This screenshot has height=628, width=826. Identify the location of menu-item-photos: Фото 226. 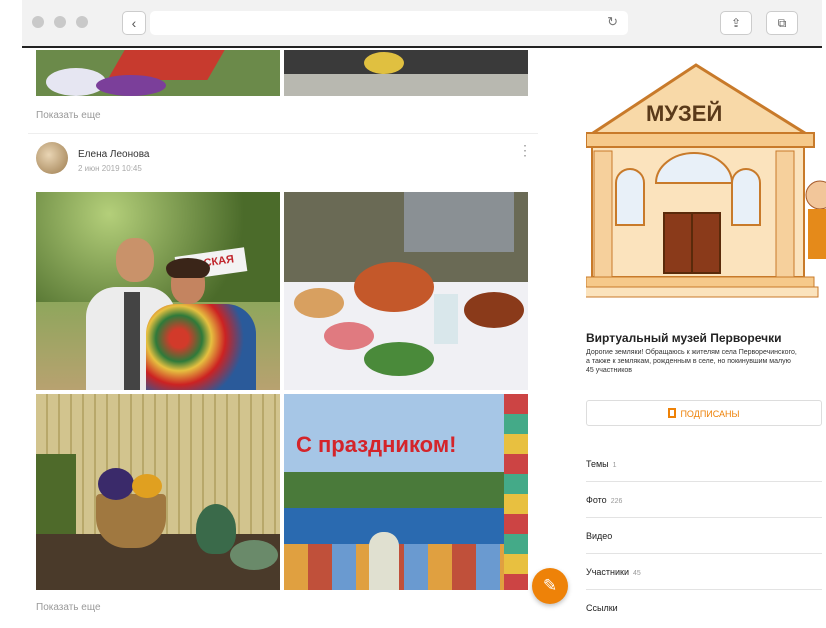
(704, 500).